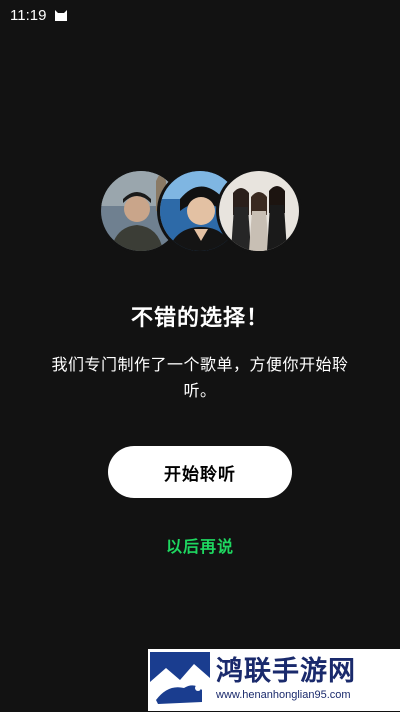 Image resolution: width=400 pixels, height=712 pixels. Describe the element at coordinates (283, 695) in the screenshot. I see `watermark-url: www.henanhonglian95.com` at that location.